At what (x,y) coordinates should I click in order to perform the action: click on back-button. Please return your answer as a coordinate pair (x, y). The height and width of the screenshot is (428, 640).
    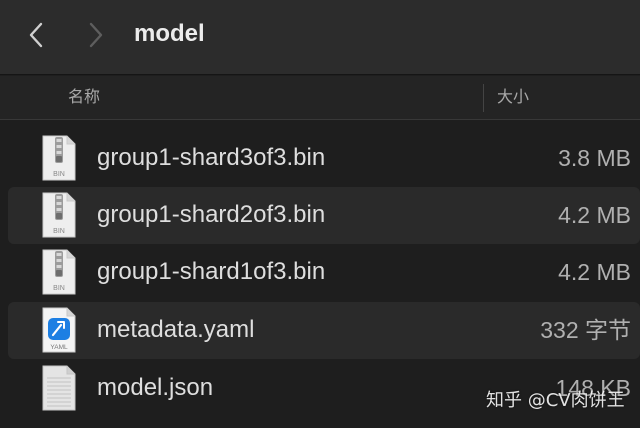
    Looking at the image, I should click on (36, 35).